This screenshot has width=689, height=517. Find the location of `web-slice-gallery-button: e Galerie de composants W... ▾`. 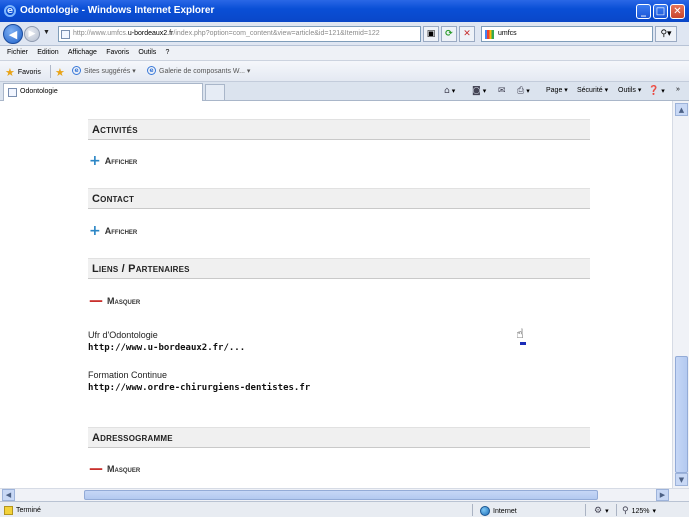

web-slice-gallery-button: e Galerie de composants W... ▾ is located at coordinates (198, 70).